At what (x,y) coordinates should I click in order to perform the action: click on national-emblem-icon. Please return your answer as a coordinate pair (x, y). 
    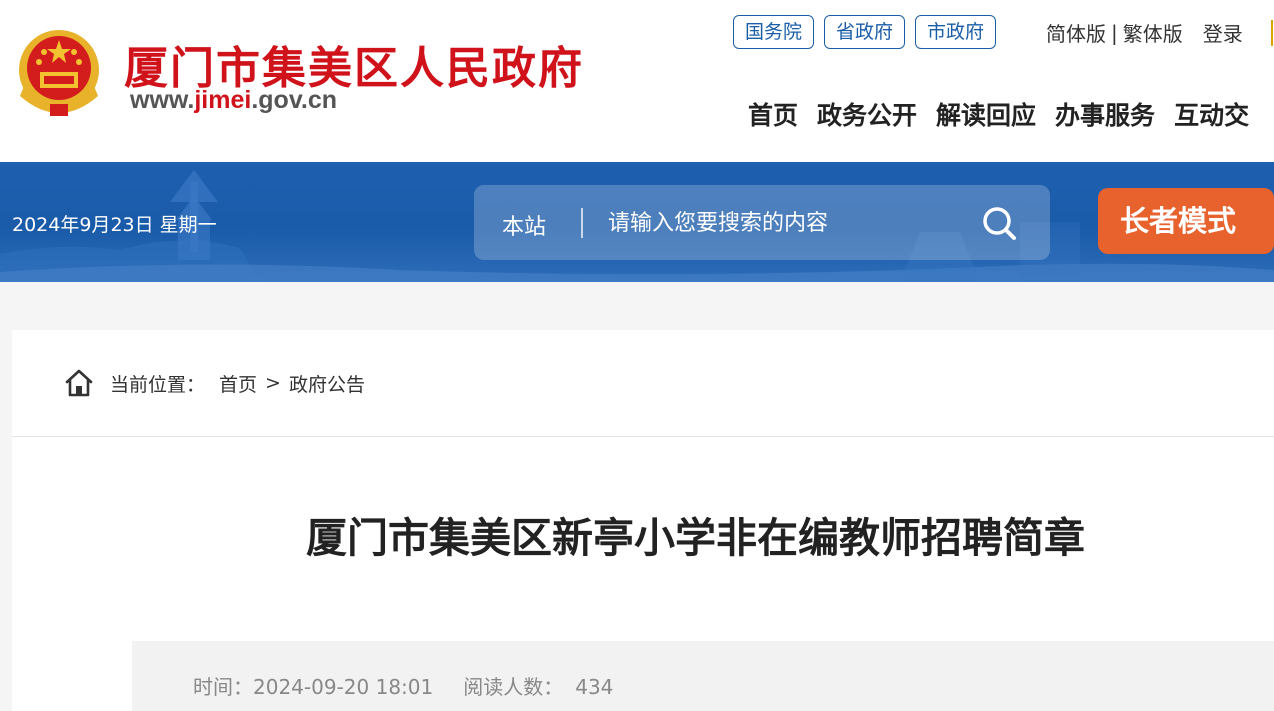
    Looking at the image, I should click on (59, 73).